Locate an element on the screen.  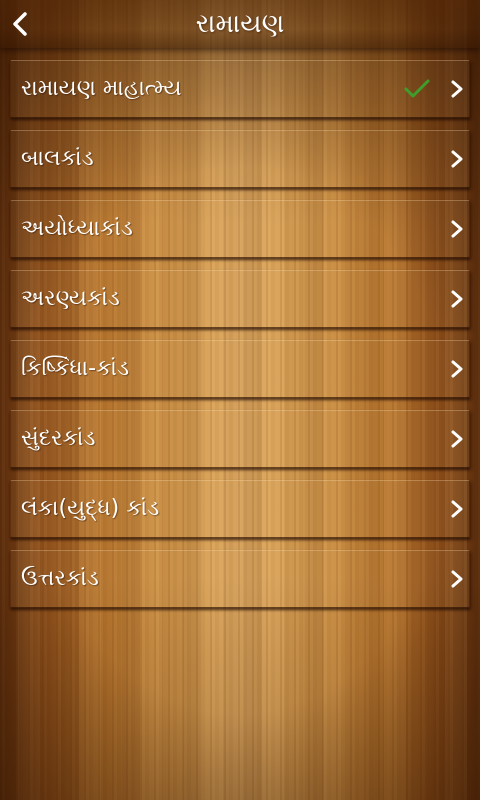
list-item: અરણ્યકાંડ is located at coordinates (240, 299).